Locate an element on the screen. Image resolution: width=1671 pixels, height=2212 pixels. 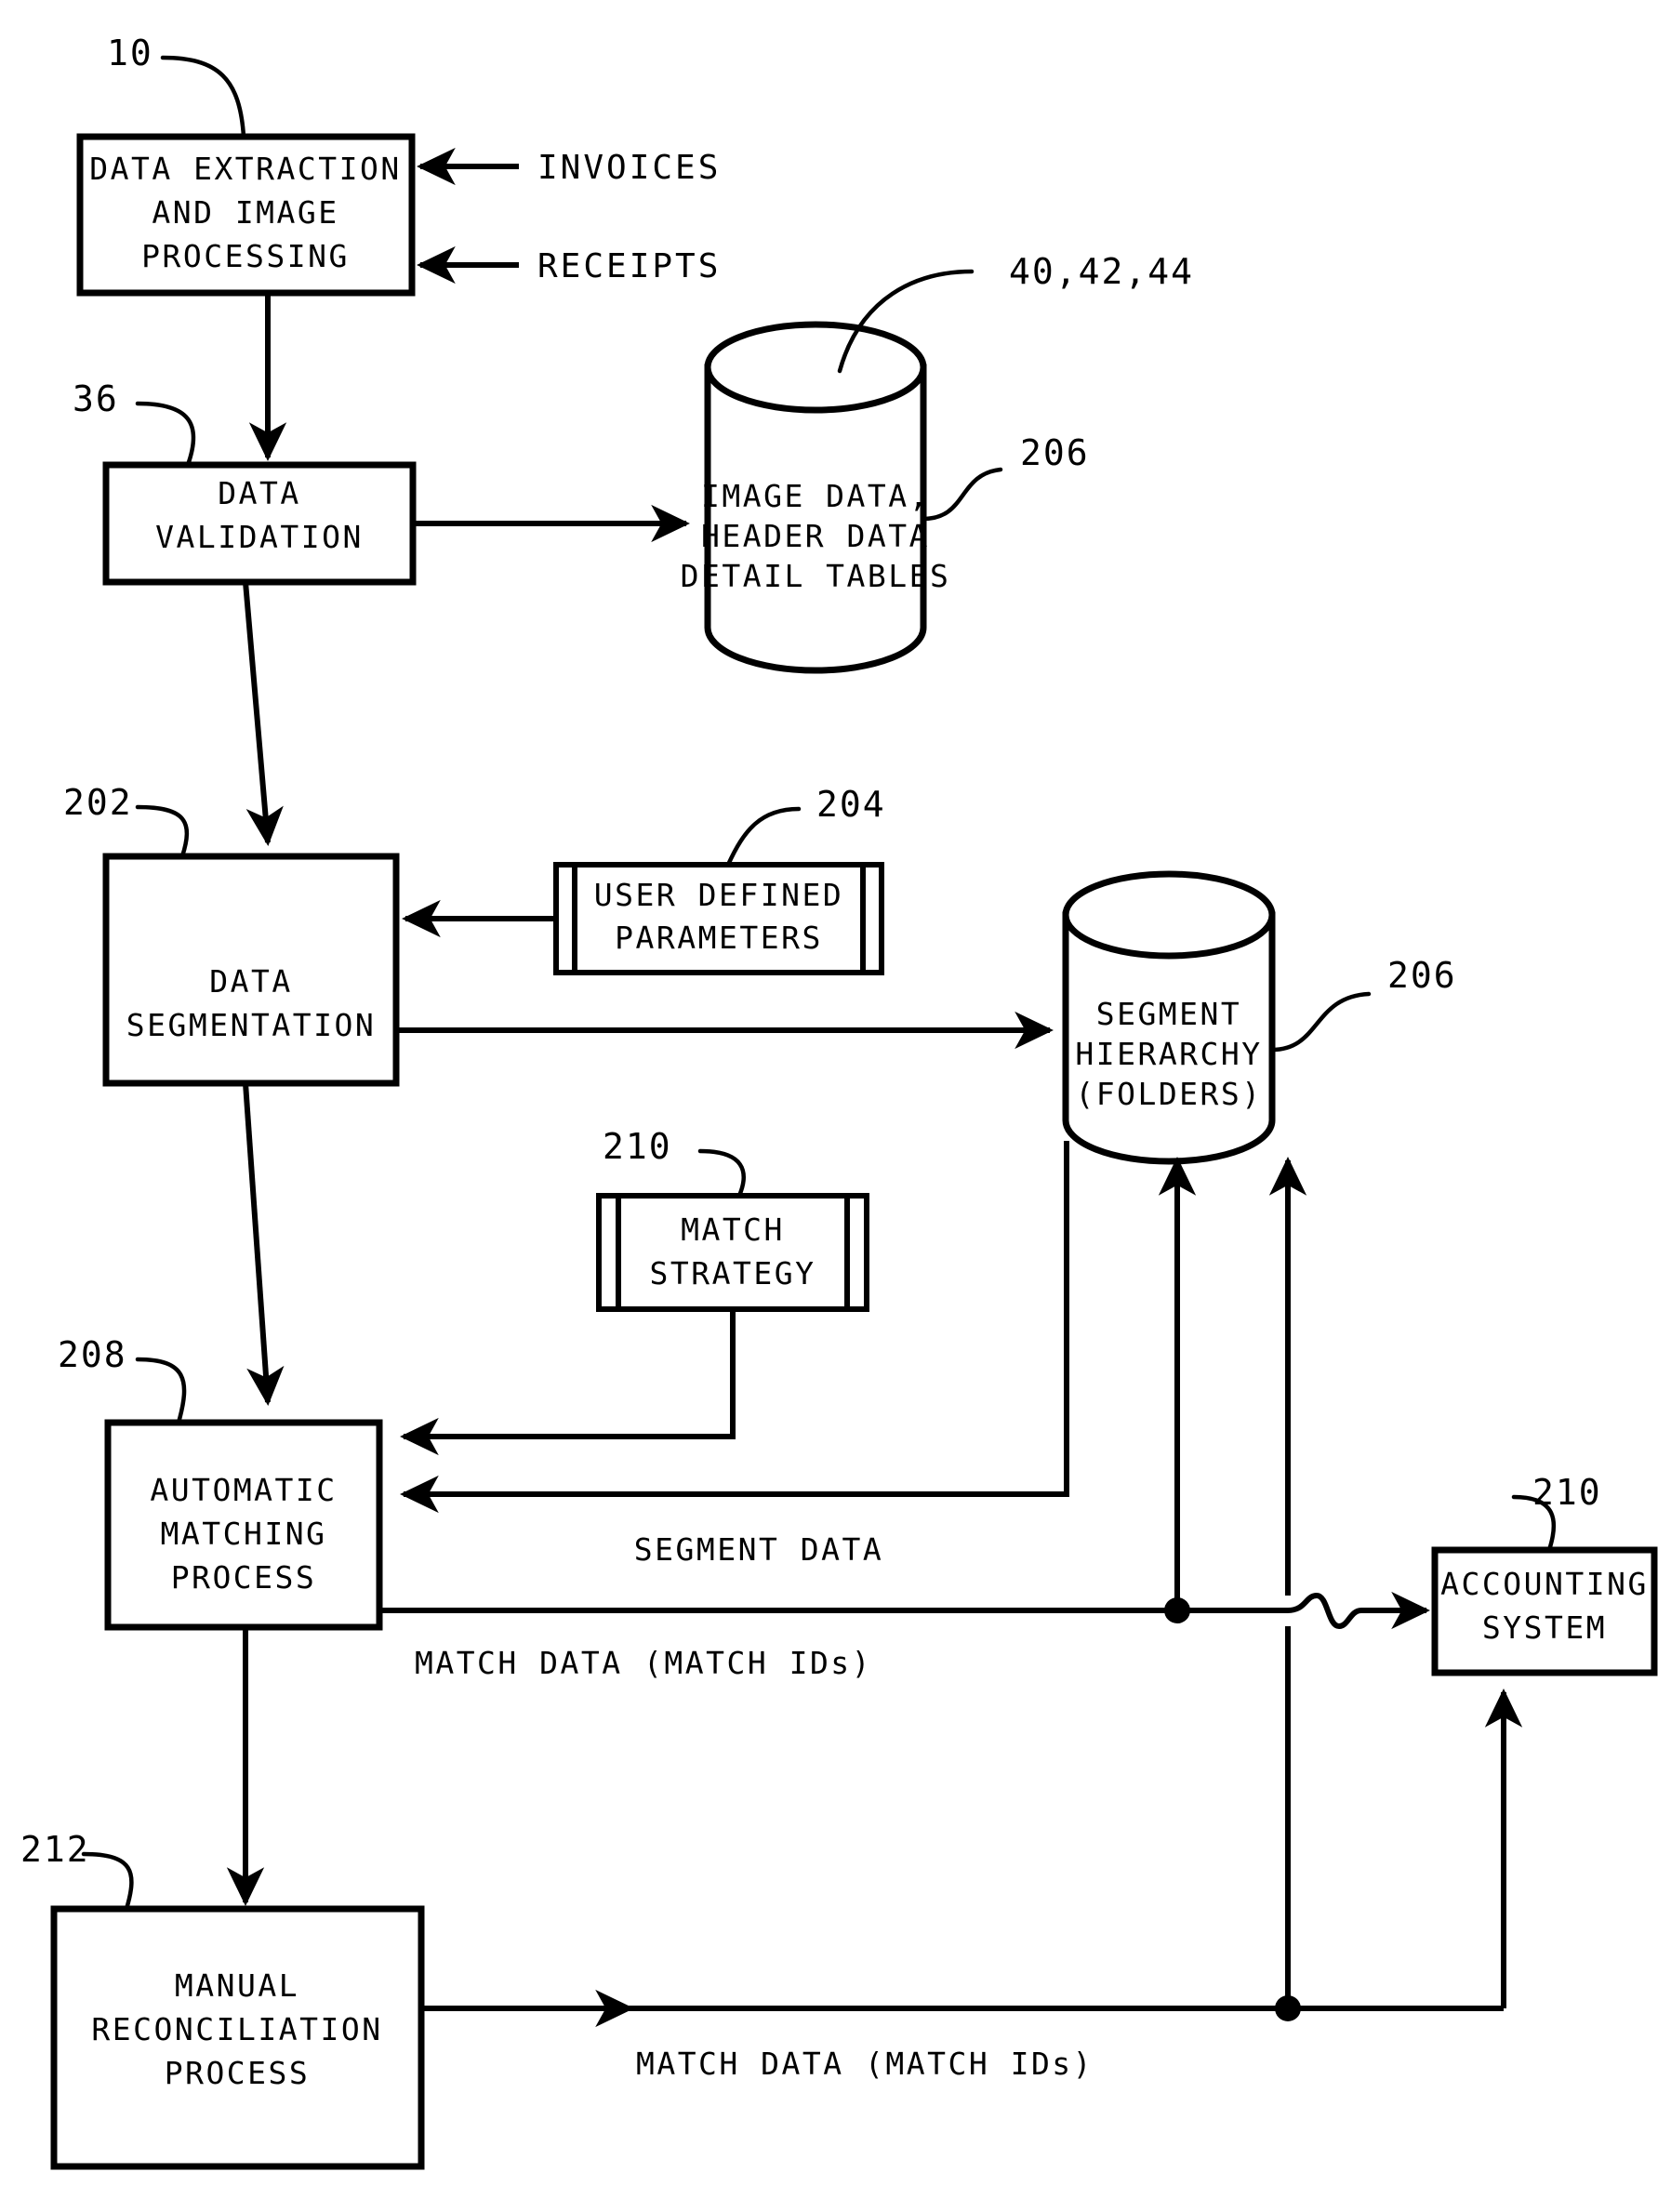
ref-number-36: 36 is located at coordinates (96, 398).